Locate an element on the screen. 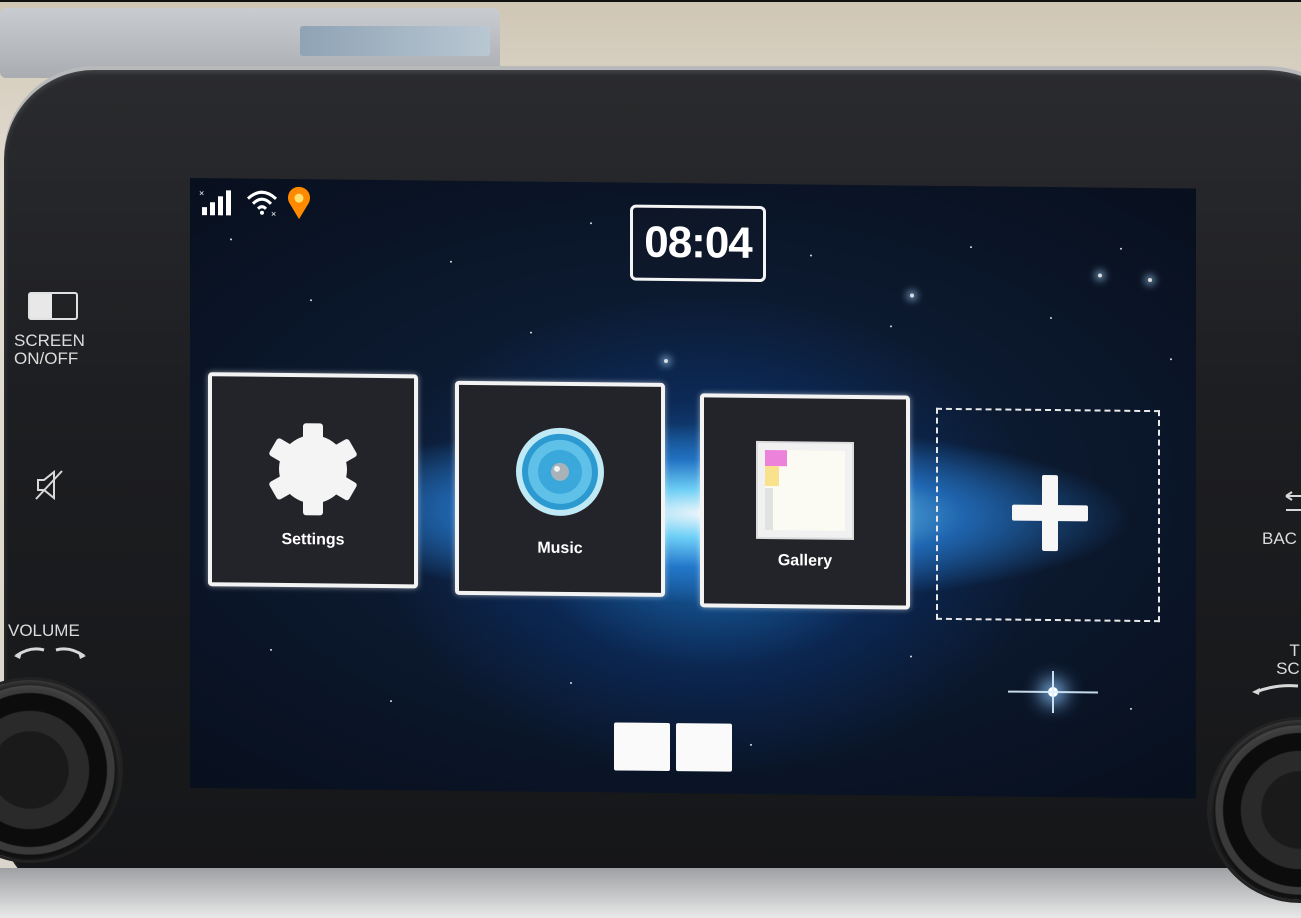 Image resolution: width=1301 pixels, height=918 pixels. lens-flare is located at coordinates (1053, 692).